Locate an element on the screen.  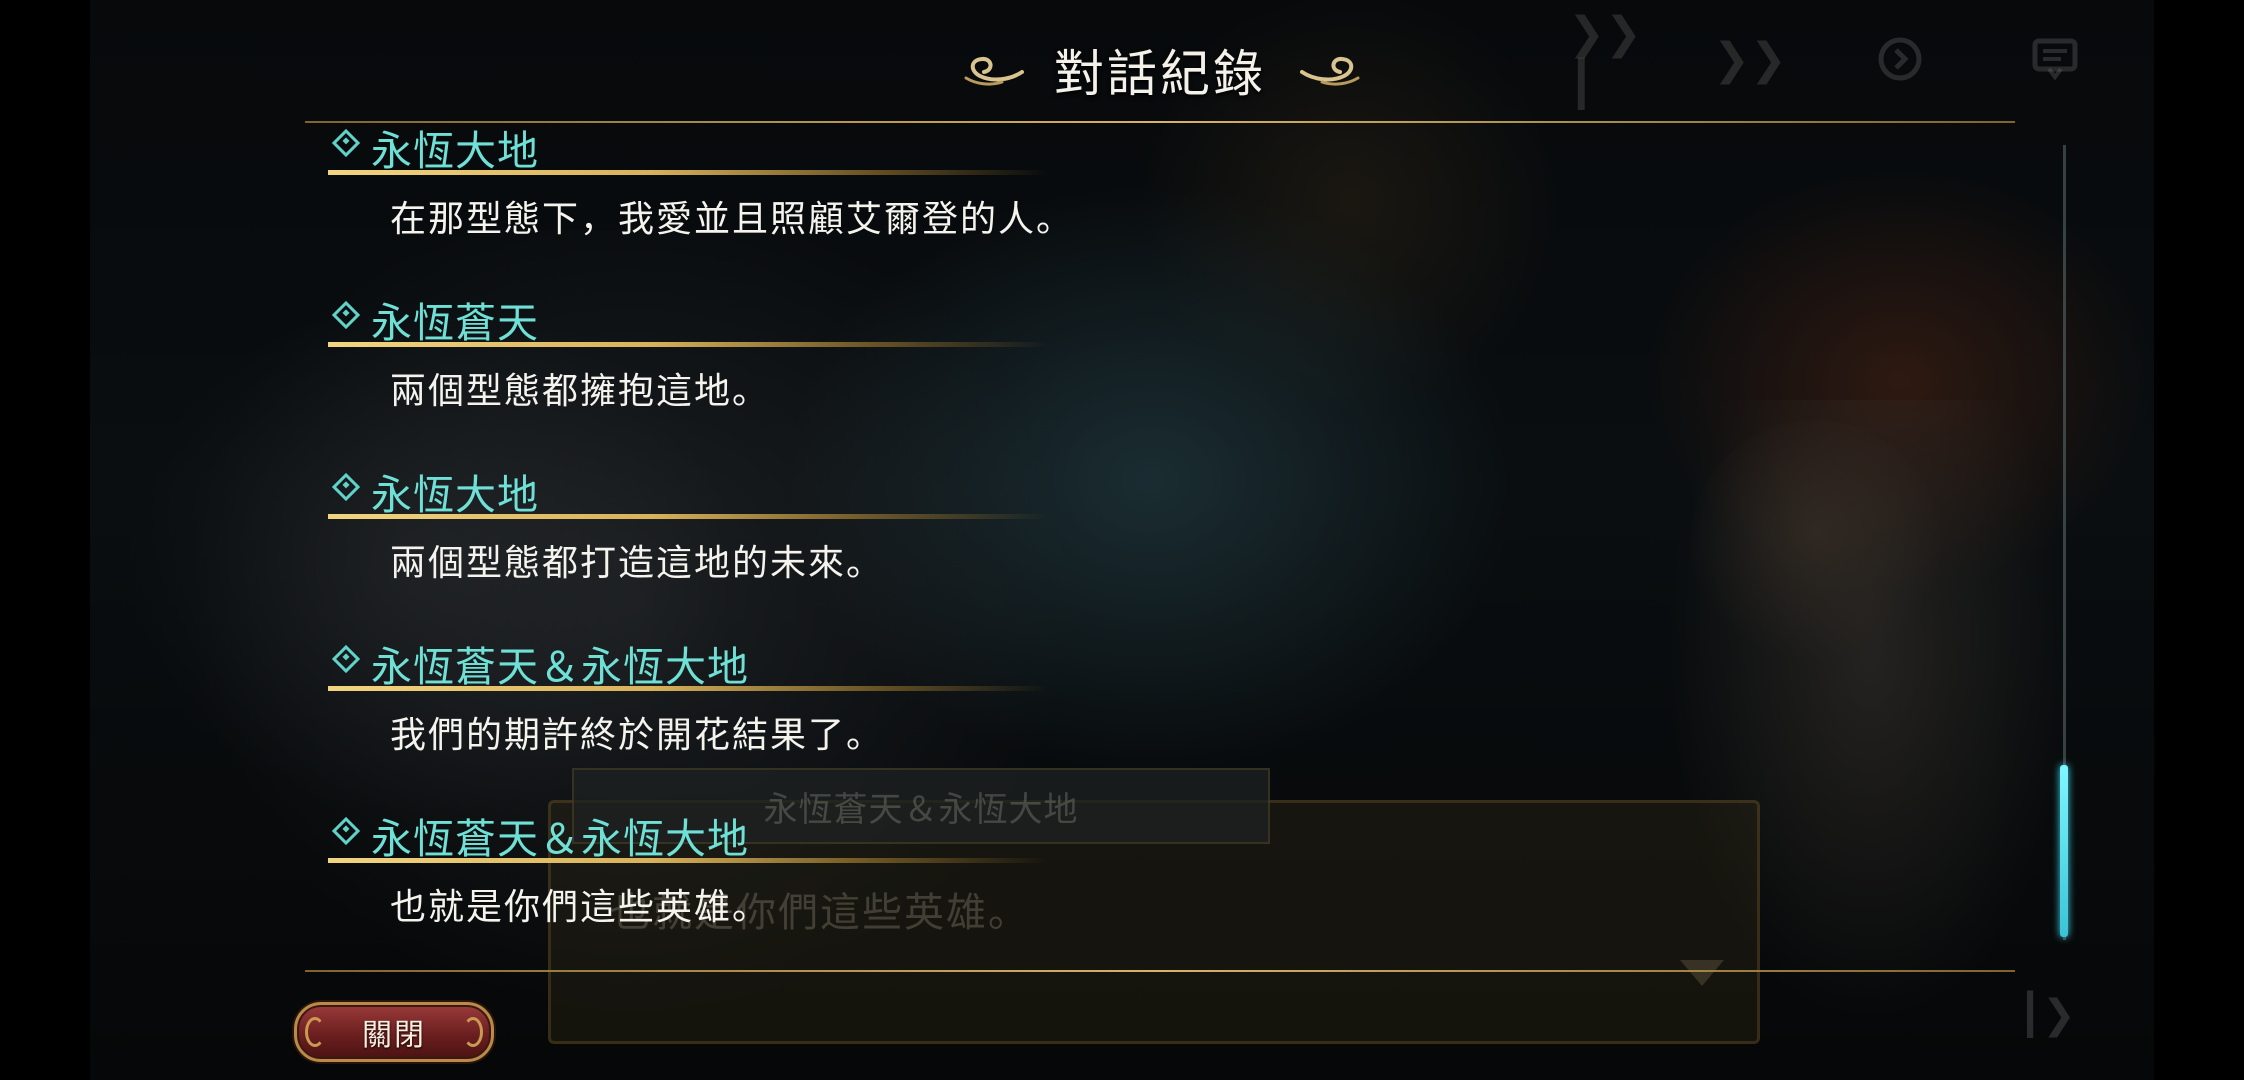
skip-icon: ❯❯┃ is located at coordinates (1605, 59).